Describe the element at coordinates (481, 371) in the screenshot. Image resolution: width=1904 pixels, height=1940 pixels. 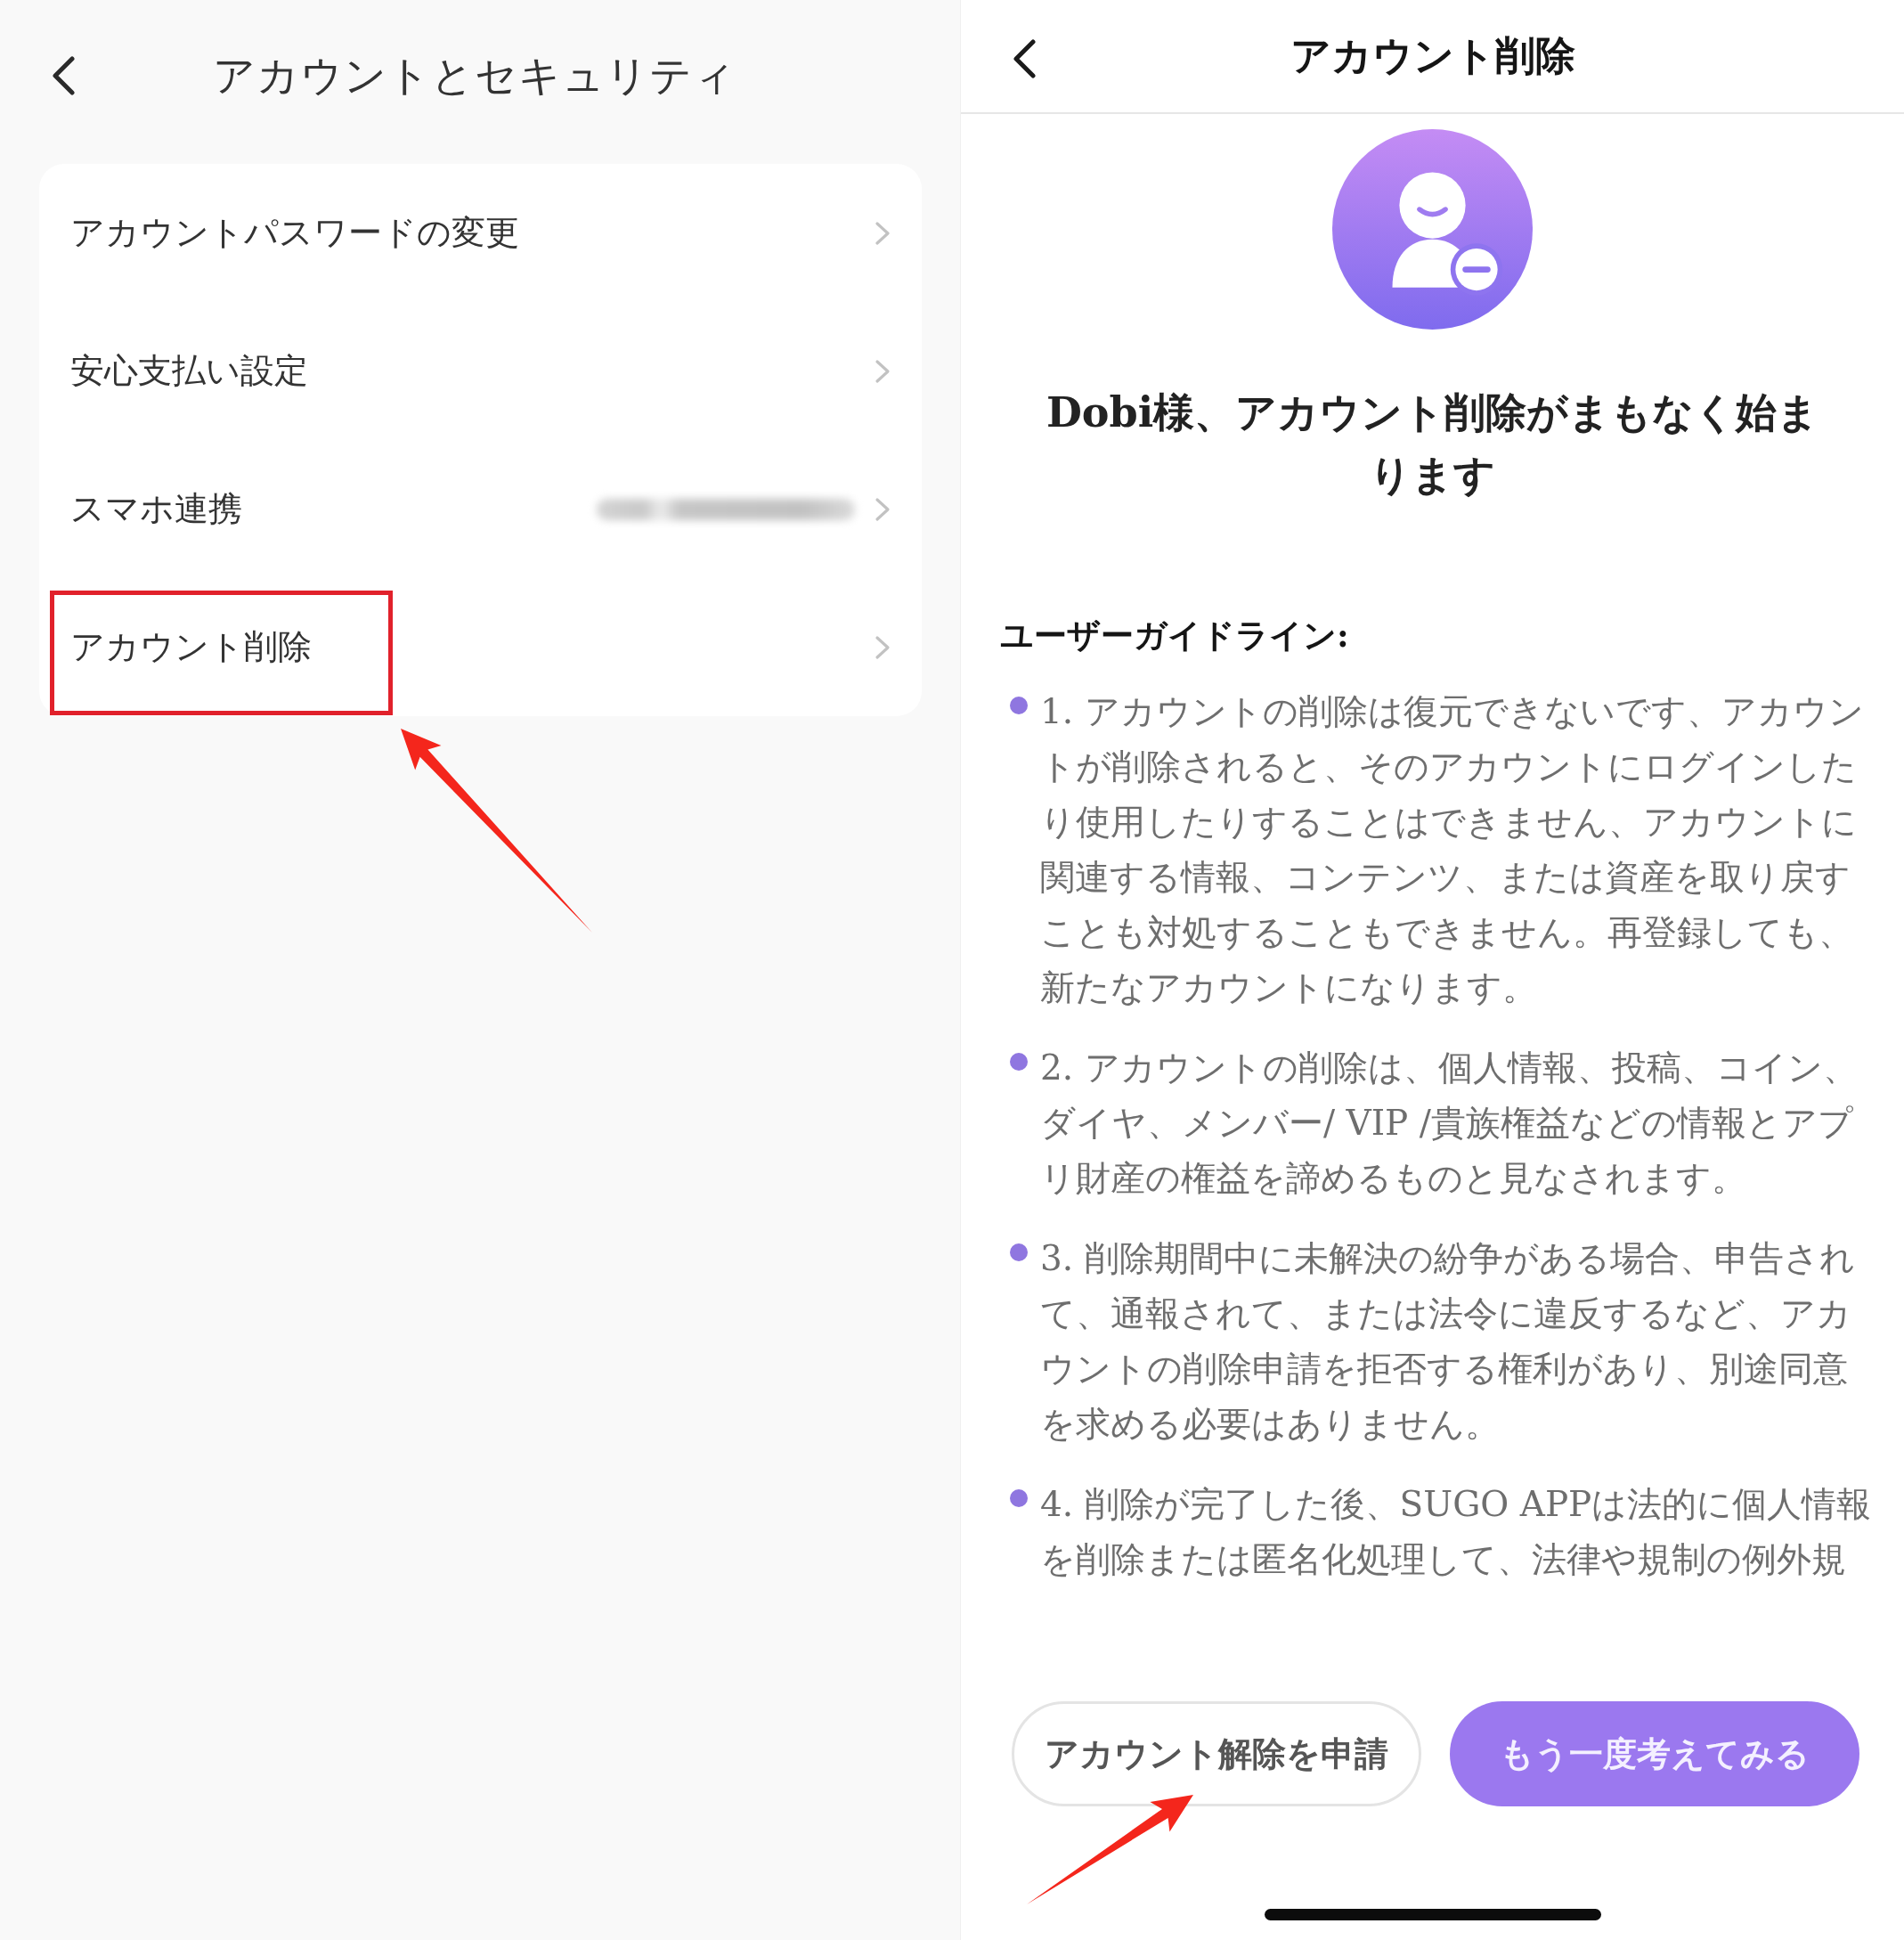
I see `settings-item: 安心支払い設定` at that location.